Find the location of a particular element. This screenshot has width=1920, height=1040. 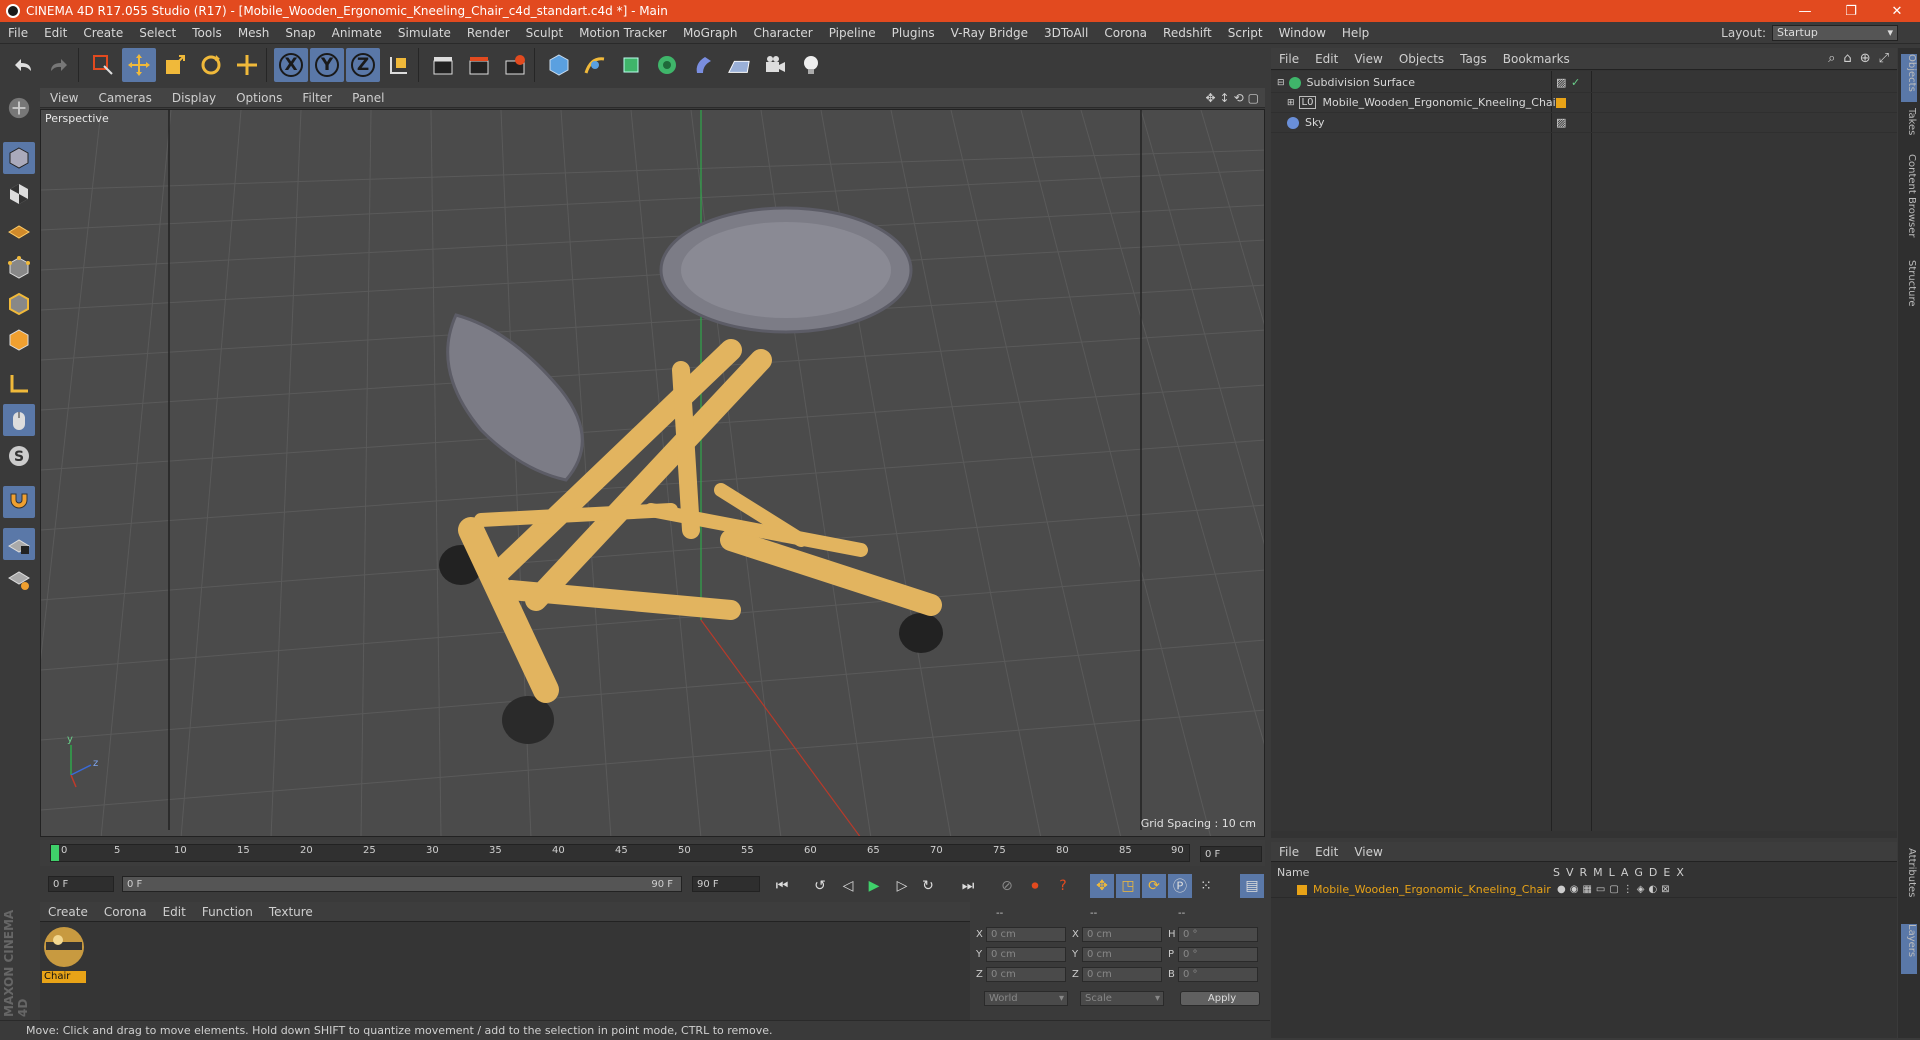

tab-takes: Takes is located at coordinates (1909, 128).